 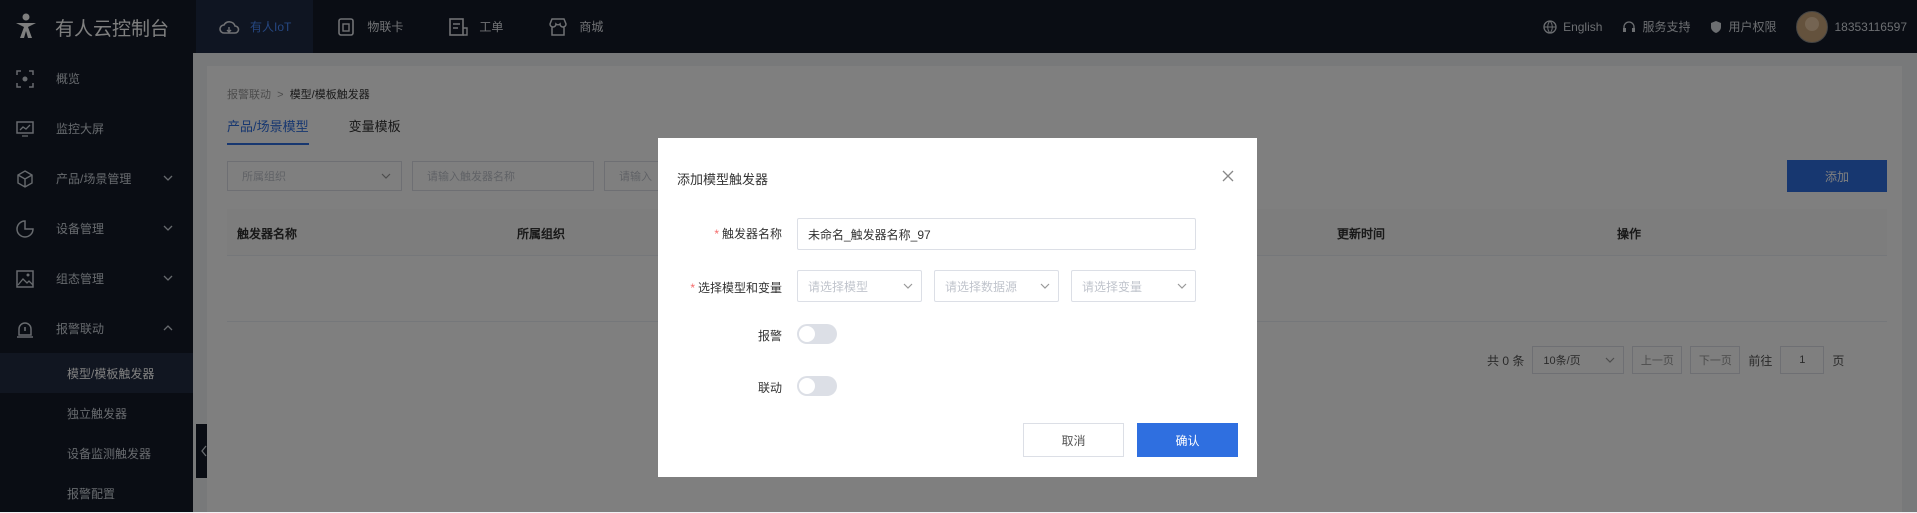 What do you see at coordinates (817, 334) in the screenshot?
I see `alarm-switch` at bounding box center [817, 334].